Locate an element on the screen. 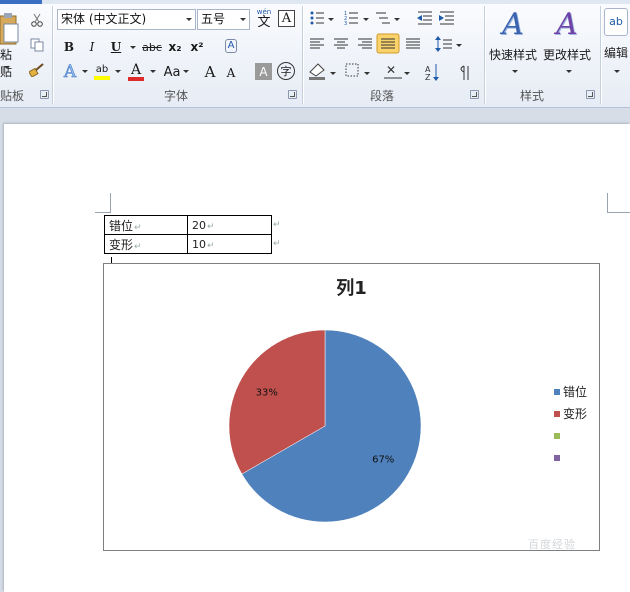 This screenshot has width=630, height=592. bullets-icon is located at coordinates (322, 18).